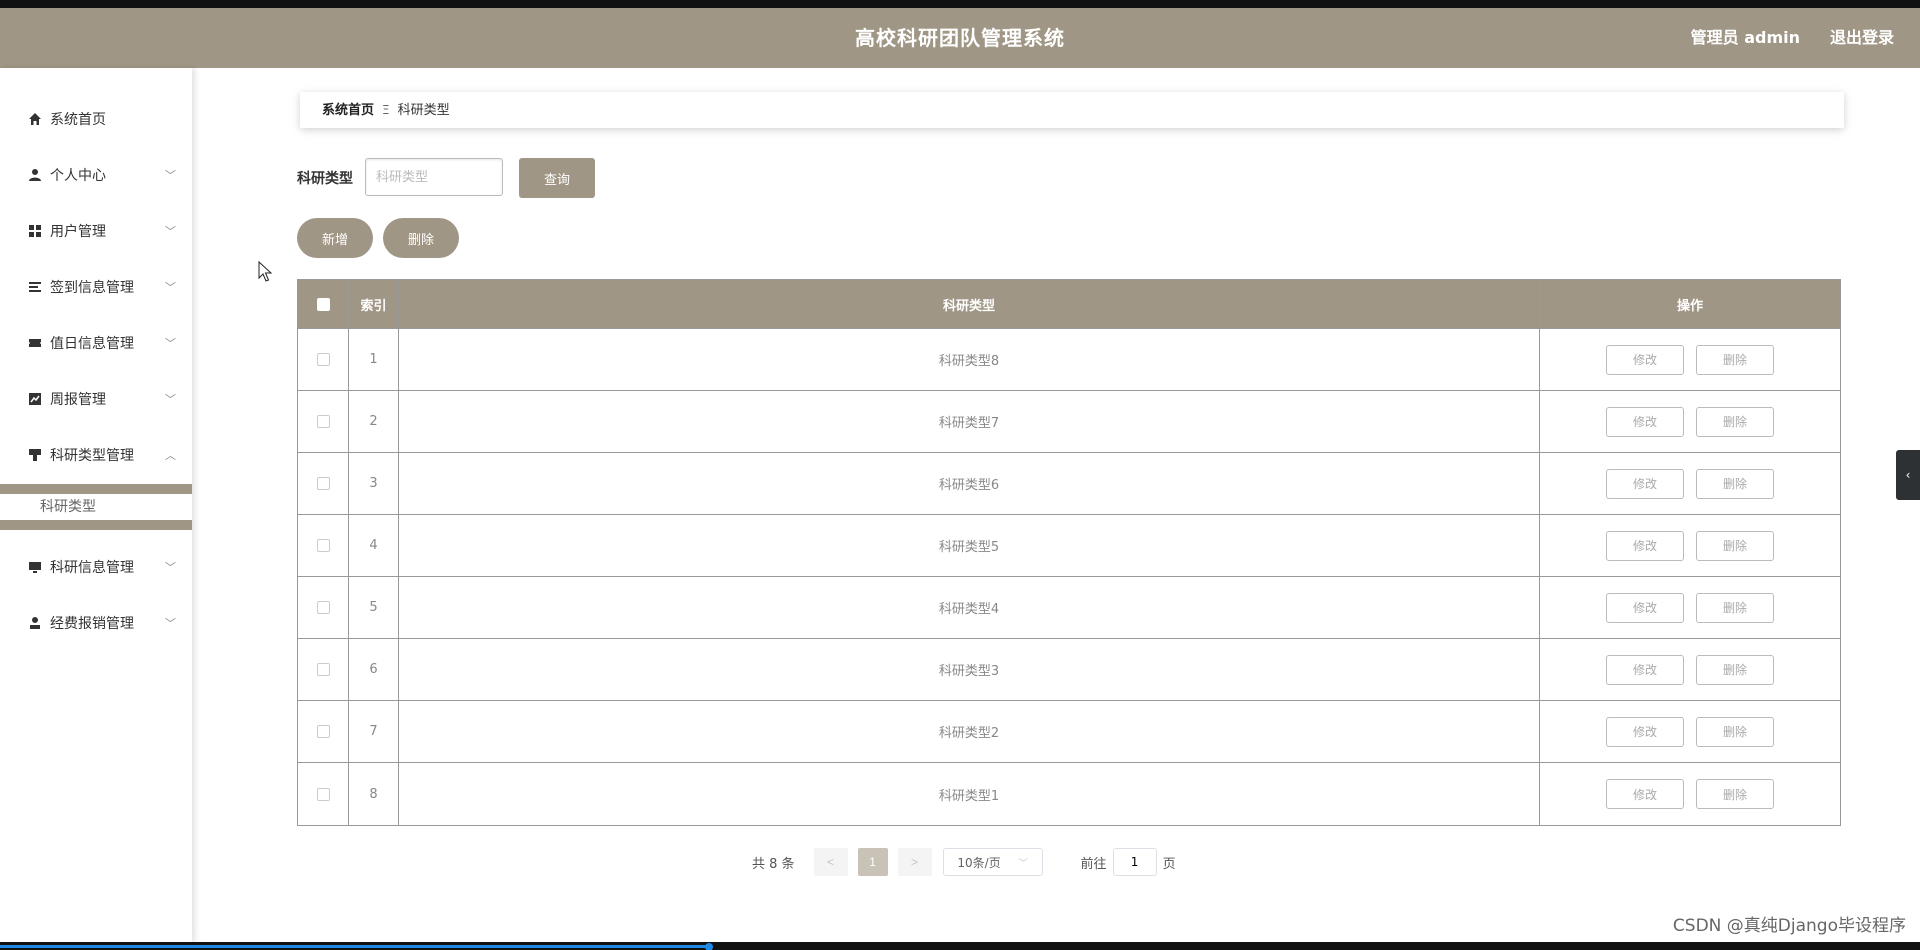 Image resolution: width=1920 pixels, height=950 pixels. I want to click on sidebar-item-weekly: 周报管理 ﹀, so click(96, 400).